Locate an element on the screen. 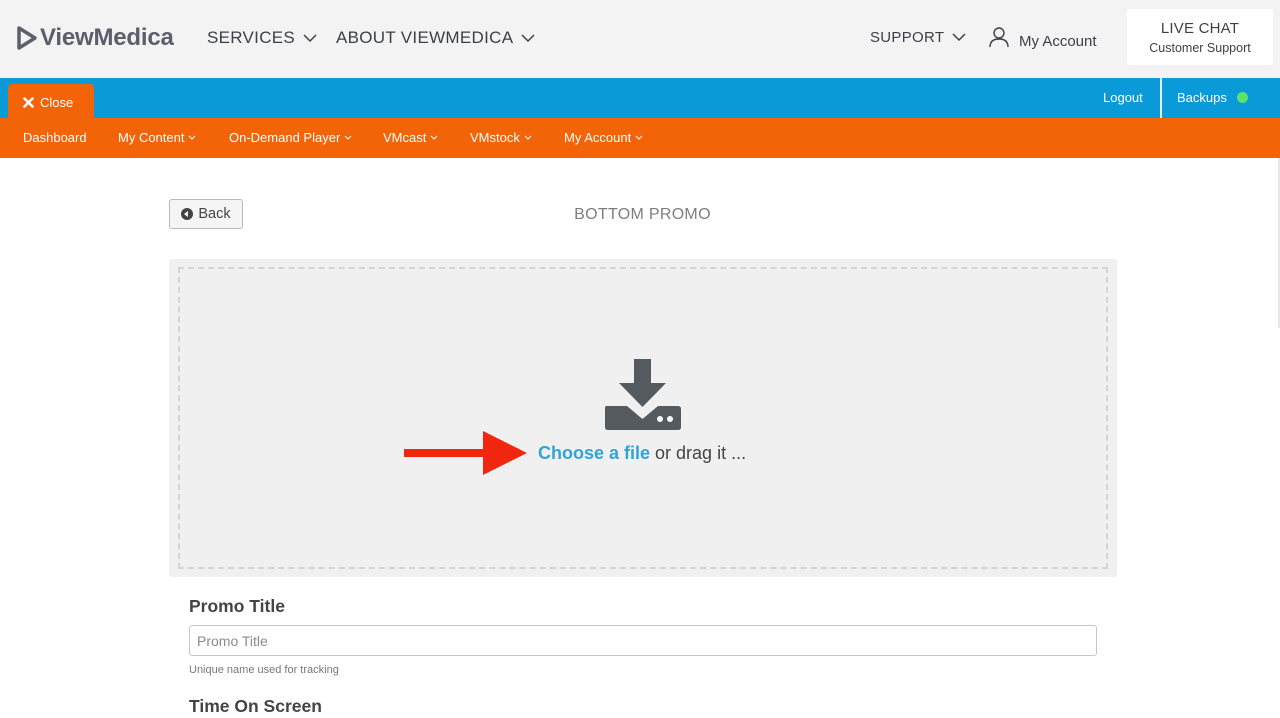 This screenshot has height=718, width=1280. sub-nav-dashboard: Dashboard is located at coordinates (55, 137).